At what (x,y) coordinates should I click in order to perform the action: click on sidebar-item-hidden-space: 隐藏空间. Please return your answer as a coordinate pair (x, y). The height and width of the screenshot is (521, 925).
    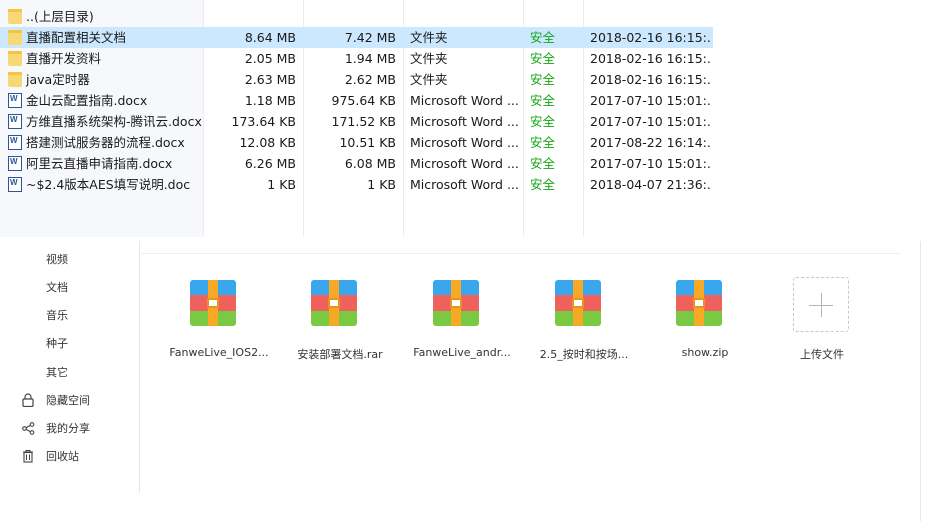
    Looking at the image, I should click on (69, 400).